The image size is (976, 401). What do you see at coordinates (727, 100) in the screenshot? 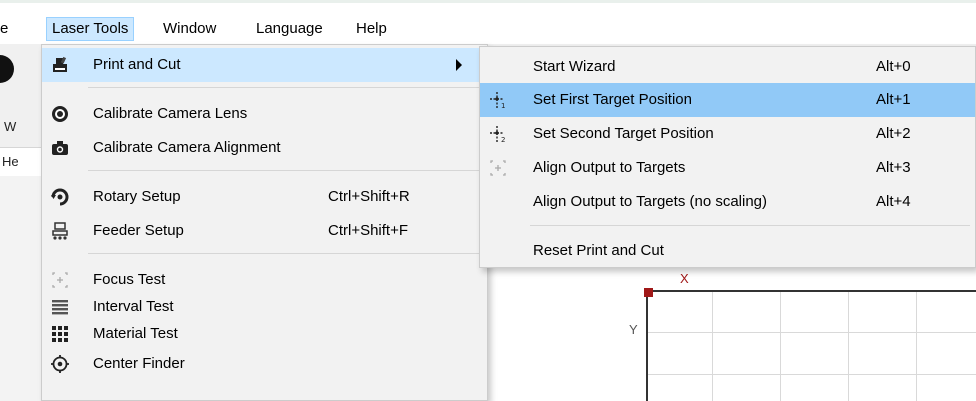
I see `menu-item-set-first-target: 1 Set First Target Position Alt+1` at bounding box center [727, 100].